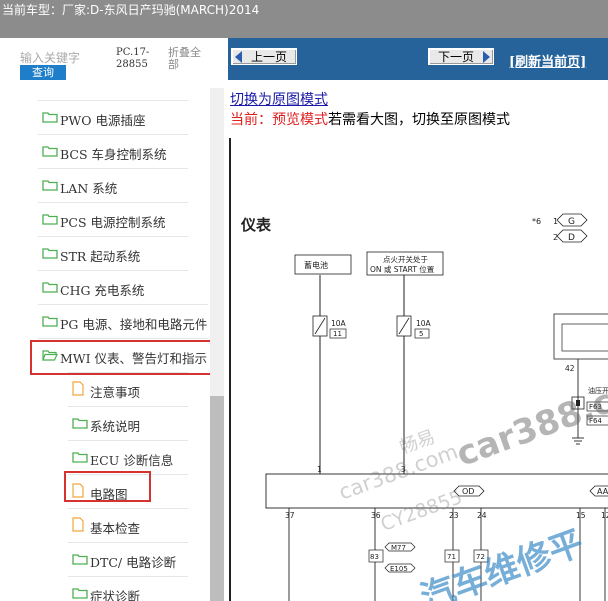 The height and width of the screenshot is (601, 608). What do you see at coordinates (547, 60) in the screenshot?
I see `refresh-page-link: [刷新当前页]` at bounding box center [547, 60].